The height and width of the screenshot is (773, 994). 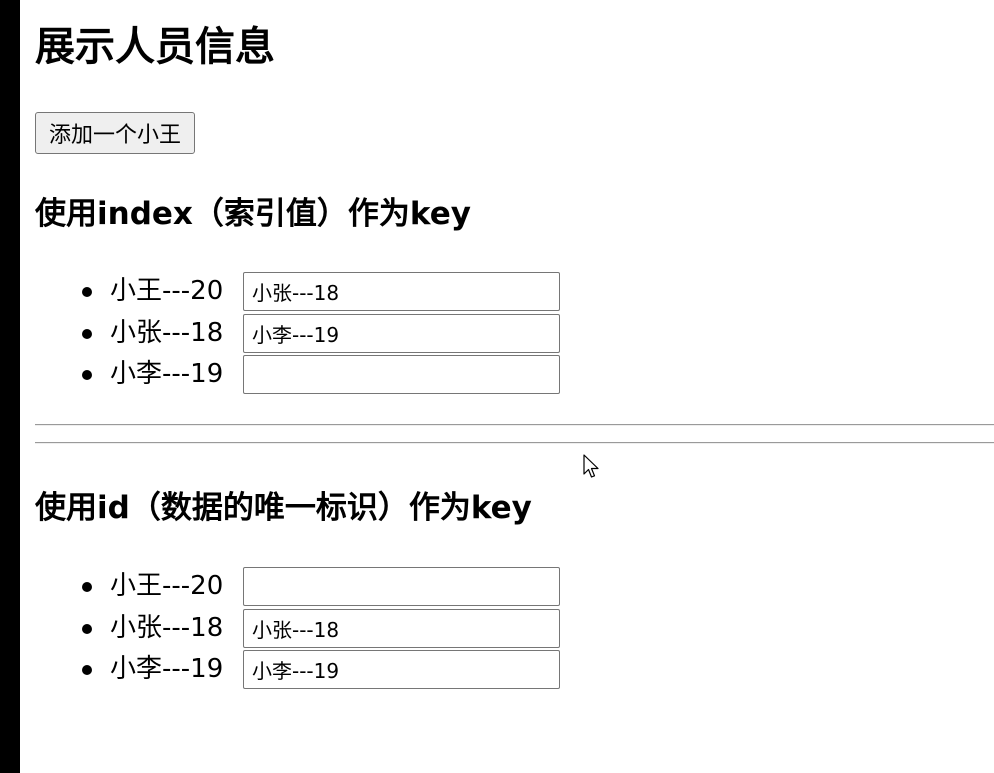 I want to click on index-key-heading: 使用index（索引值）作为key, so click(x=253, y=214).